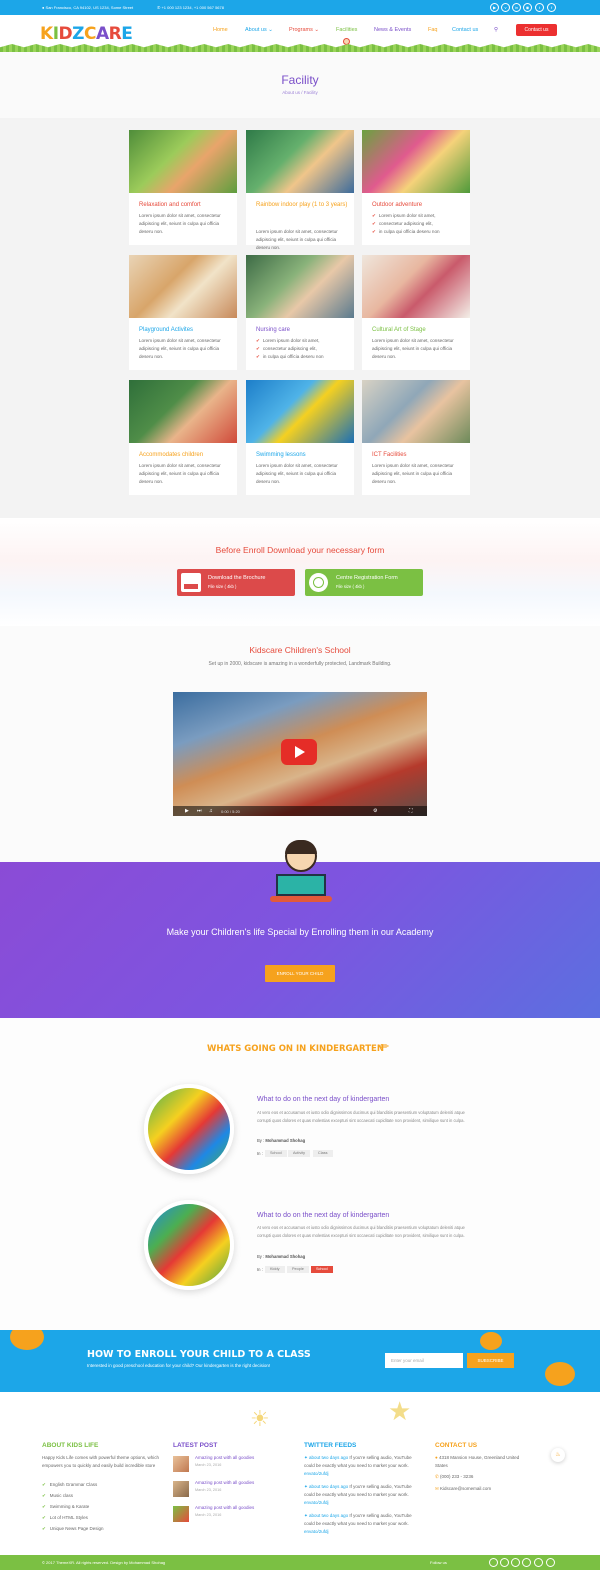  Describe the element at coordinates (418, 205) in the screenshot. I see `facility-title: Outdoor adventure` at that location.